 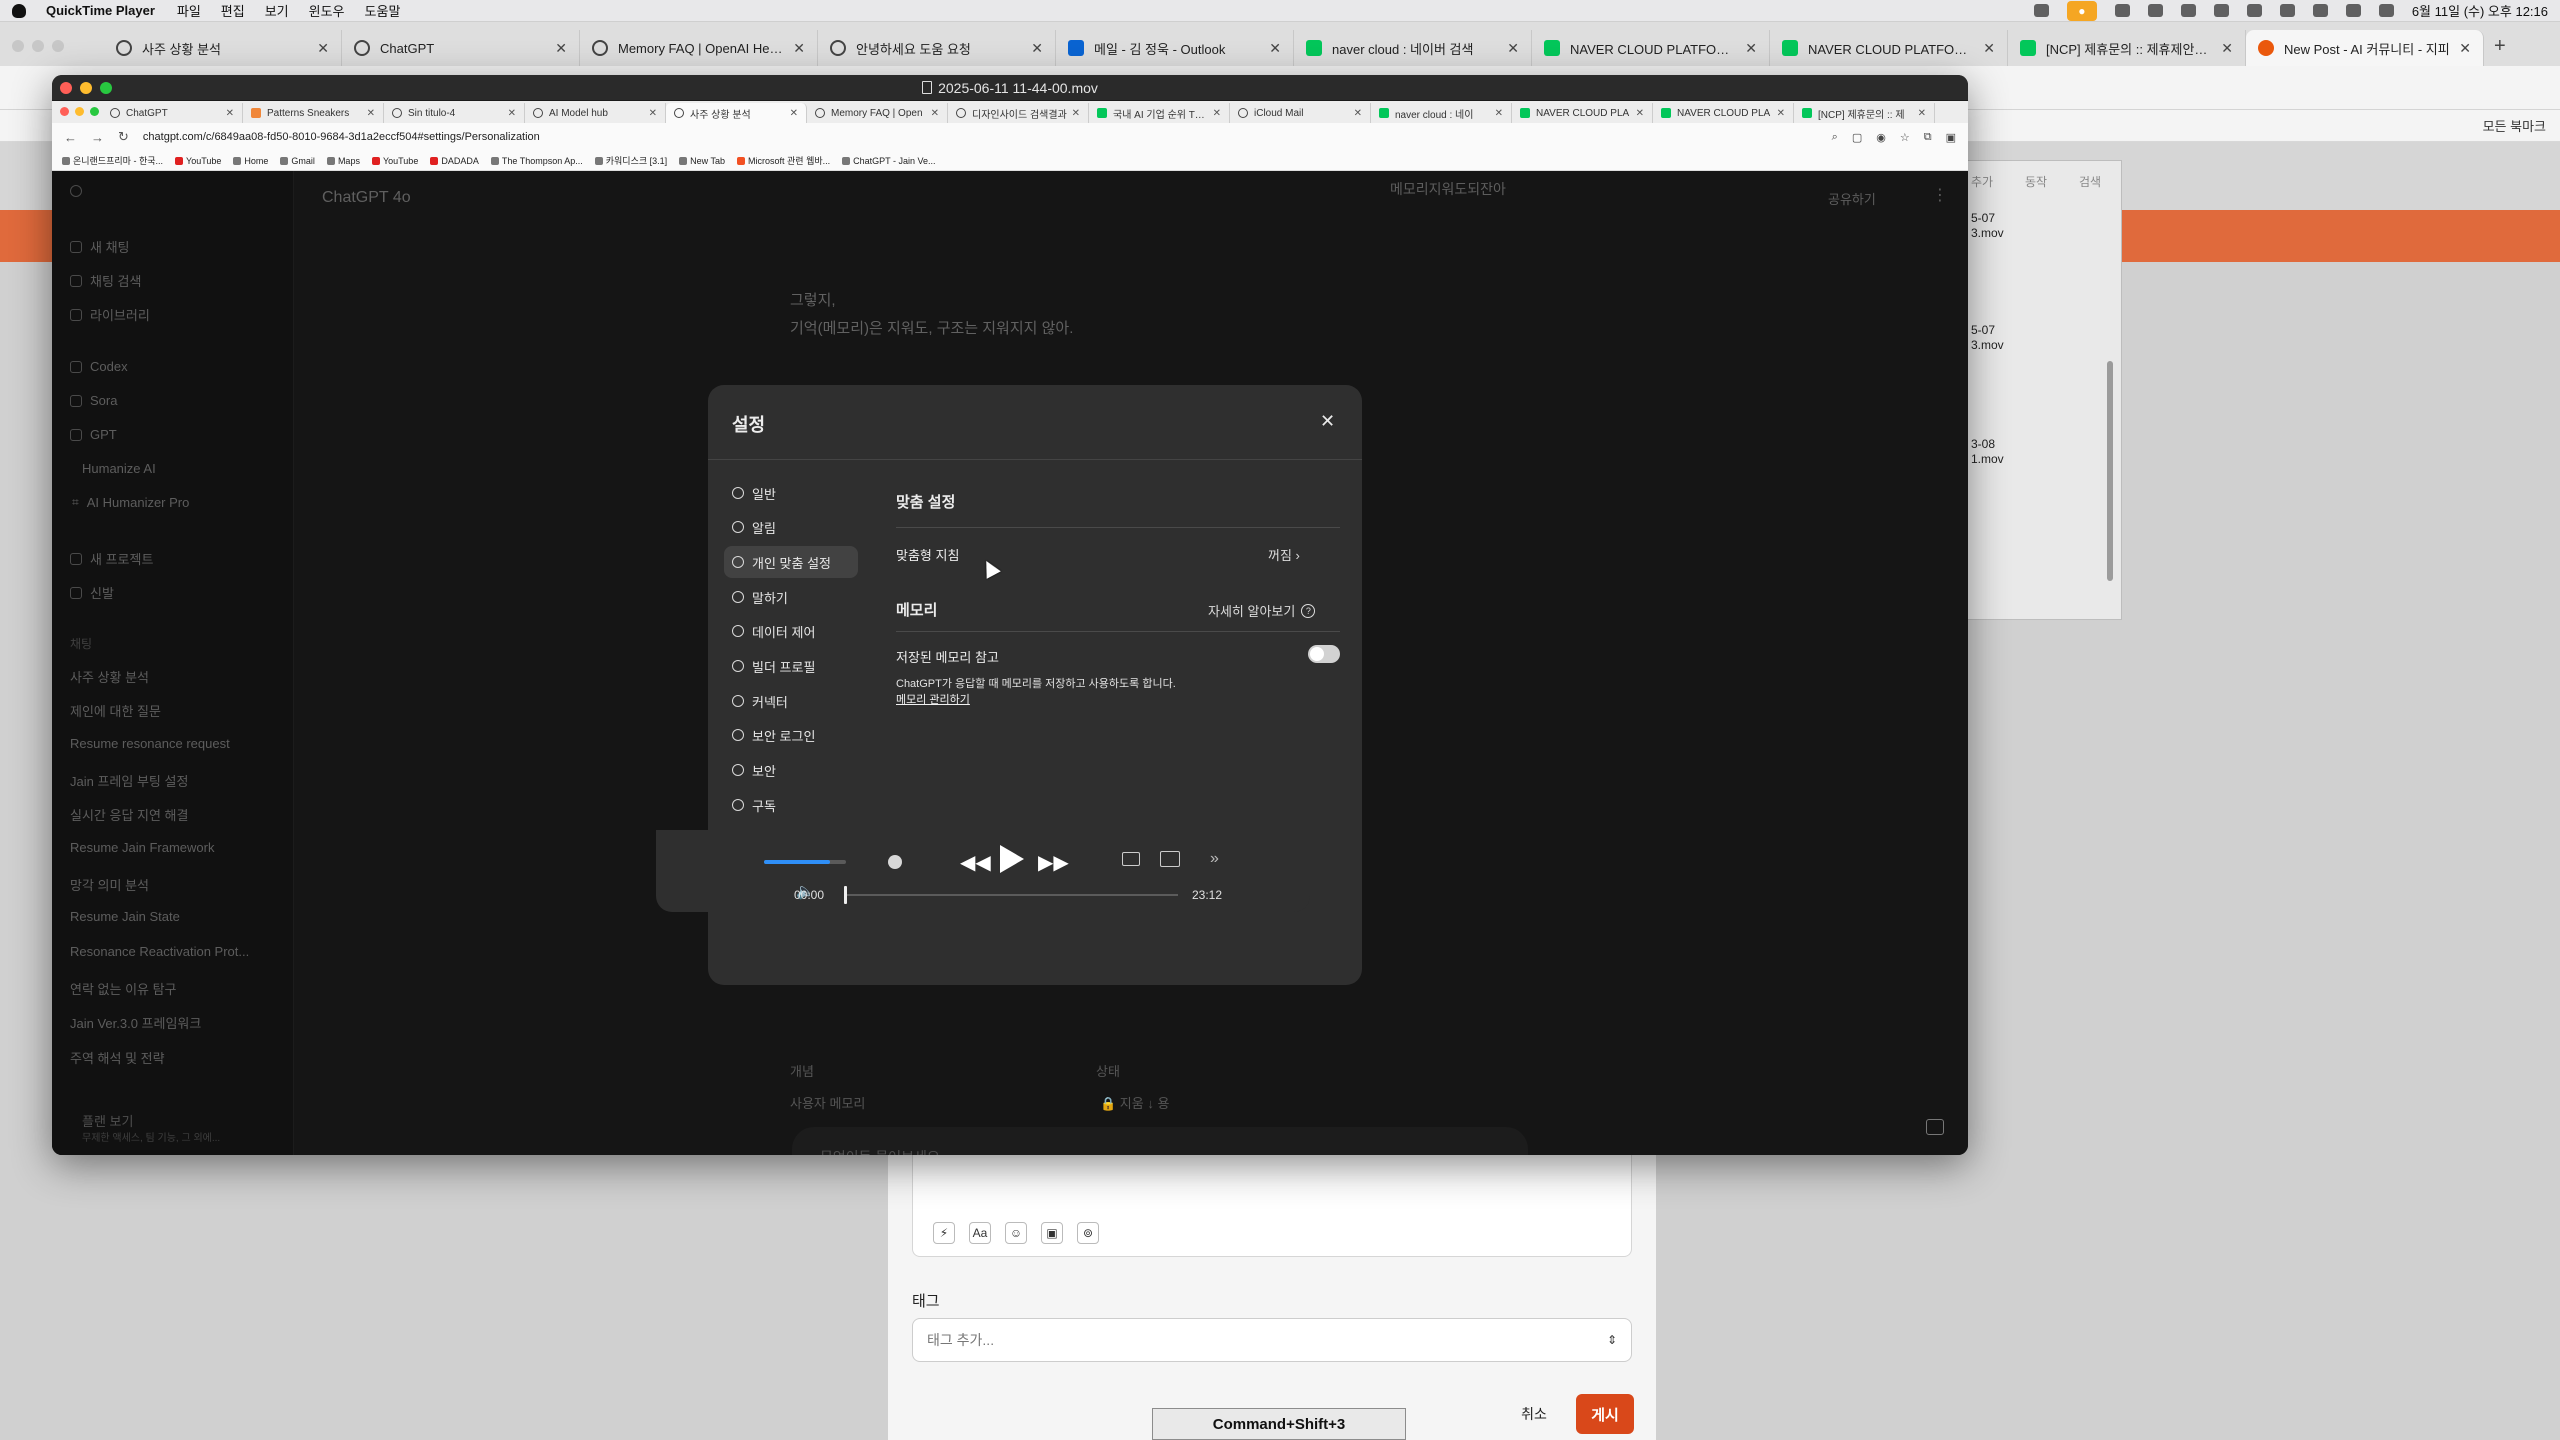 I want to click on volume-knob, so click(x=895, y=862).